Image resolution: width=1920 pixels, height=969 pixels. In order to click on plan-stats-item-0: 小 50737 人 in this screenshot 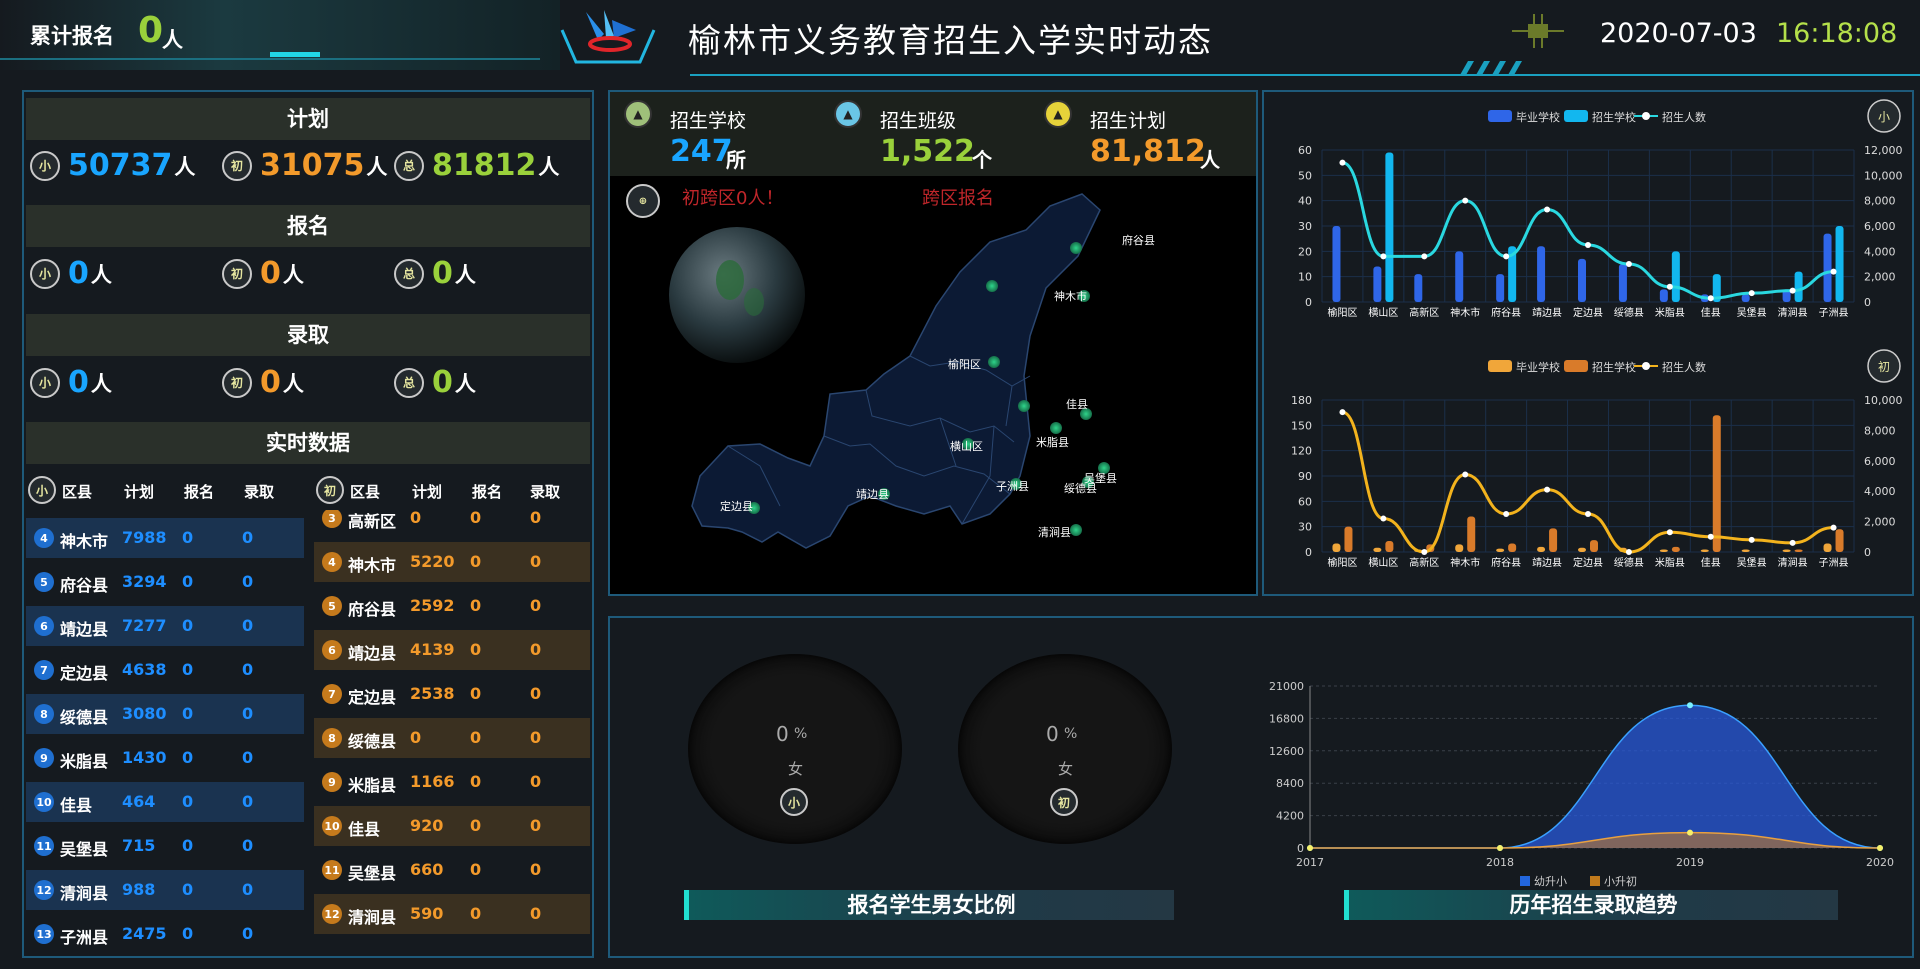, I will do `click(112, 165)`.